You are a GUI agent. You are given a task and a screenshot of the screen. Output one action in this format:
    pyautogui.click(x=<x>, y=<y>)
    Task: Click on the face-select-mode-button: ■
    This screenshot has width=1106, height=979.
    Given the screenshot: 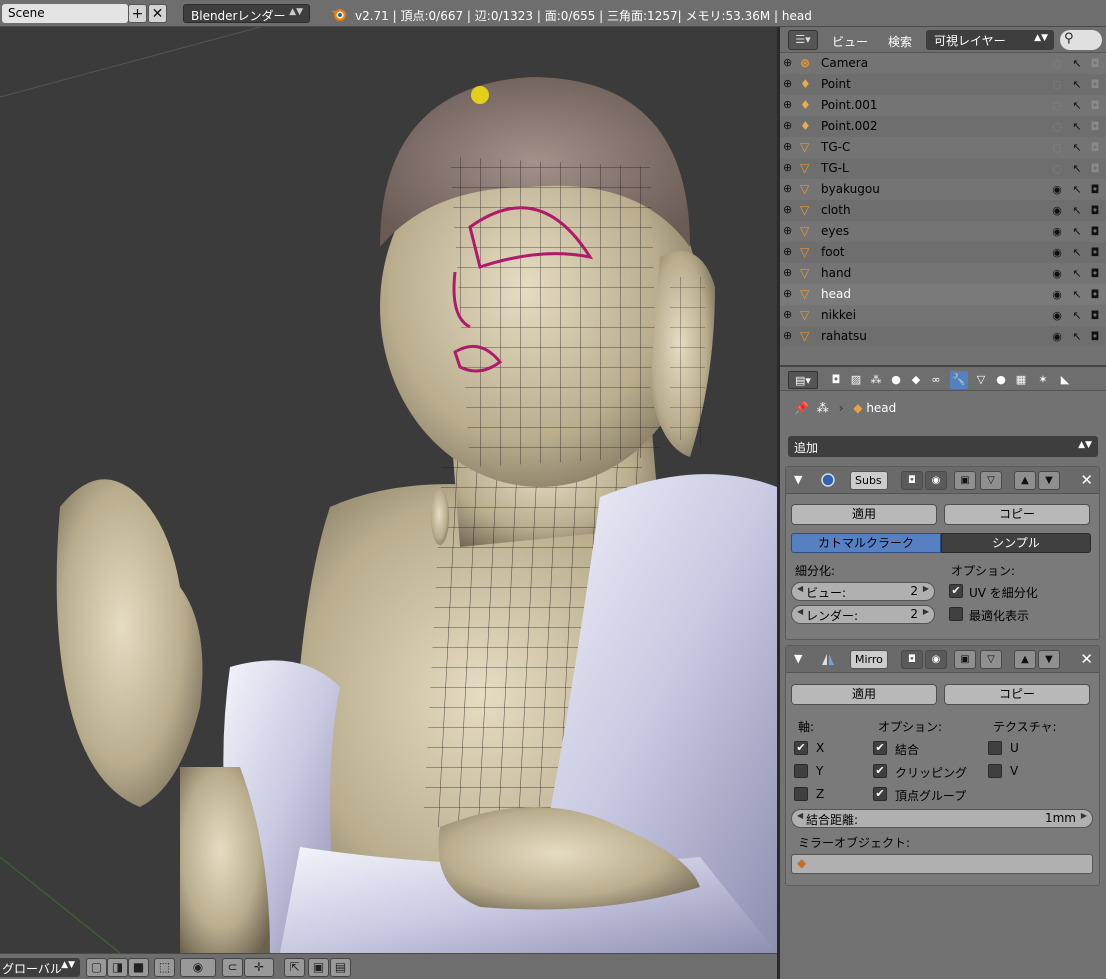 What is the action you would take?
    pyautogui.click(x=138, y=967)
    